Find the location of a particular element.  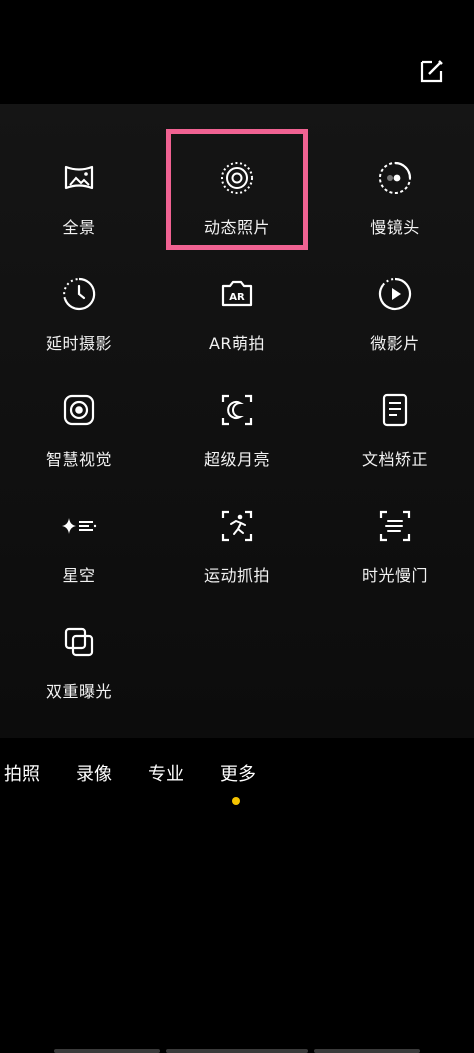

edit-icon is located at coordinates (432, 71).